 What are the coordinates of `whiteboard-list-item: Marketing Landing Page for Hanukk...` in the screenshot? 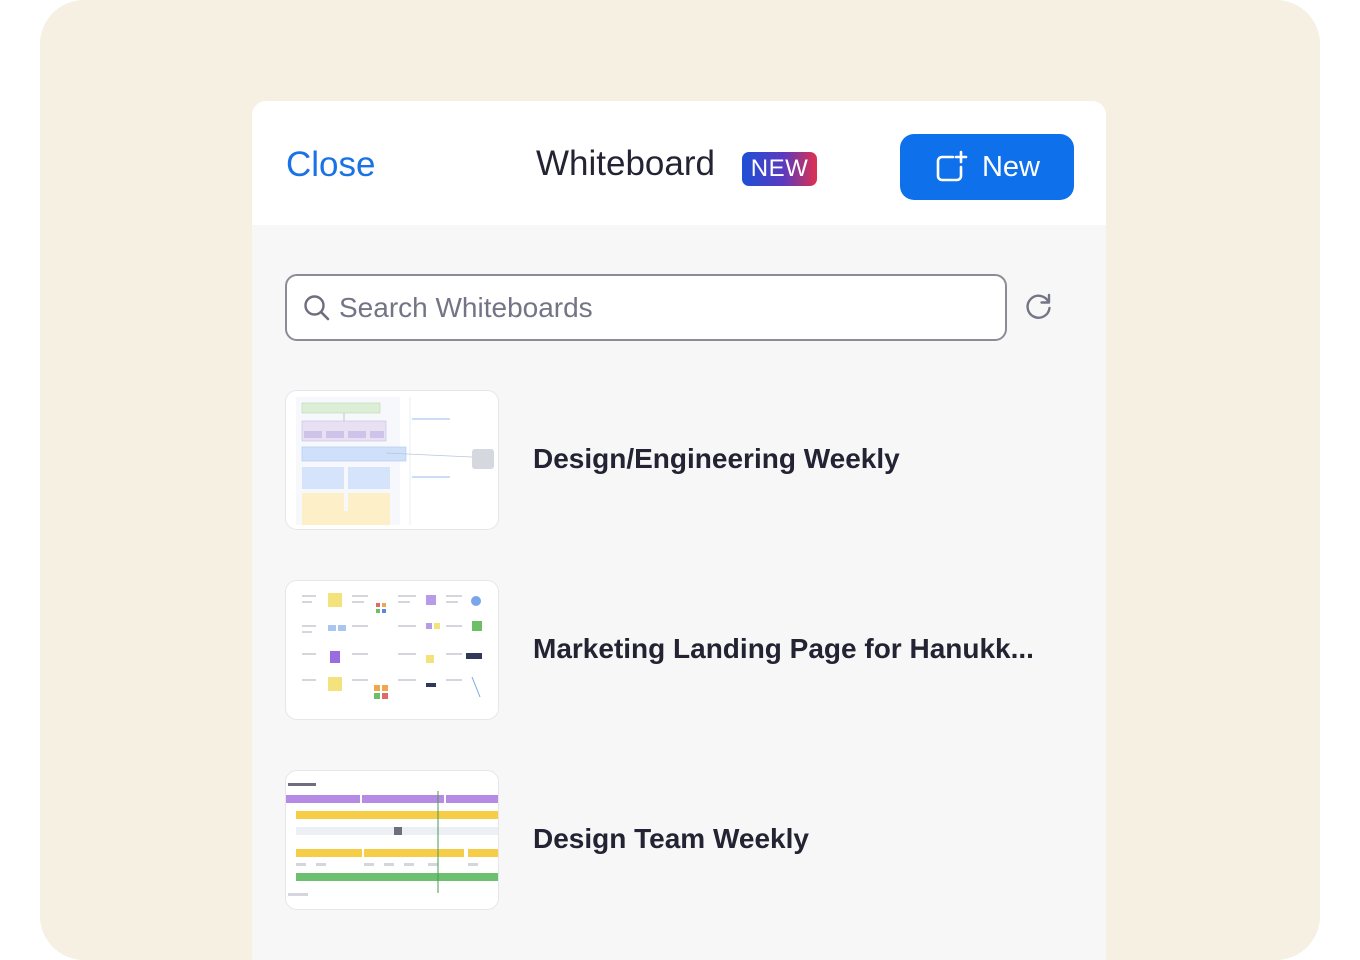 It's located at (680, 650).